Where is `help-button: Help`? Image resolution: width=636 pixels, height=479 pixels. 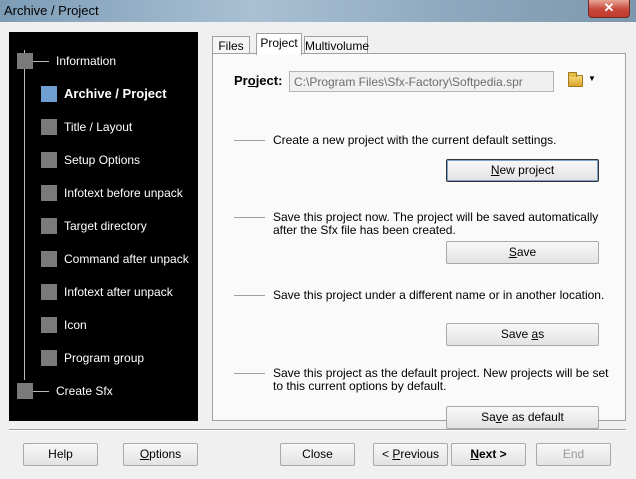 help-button: Help is located at coordinates (60, 454).